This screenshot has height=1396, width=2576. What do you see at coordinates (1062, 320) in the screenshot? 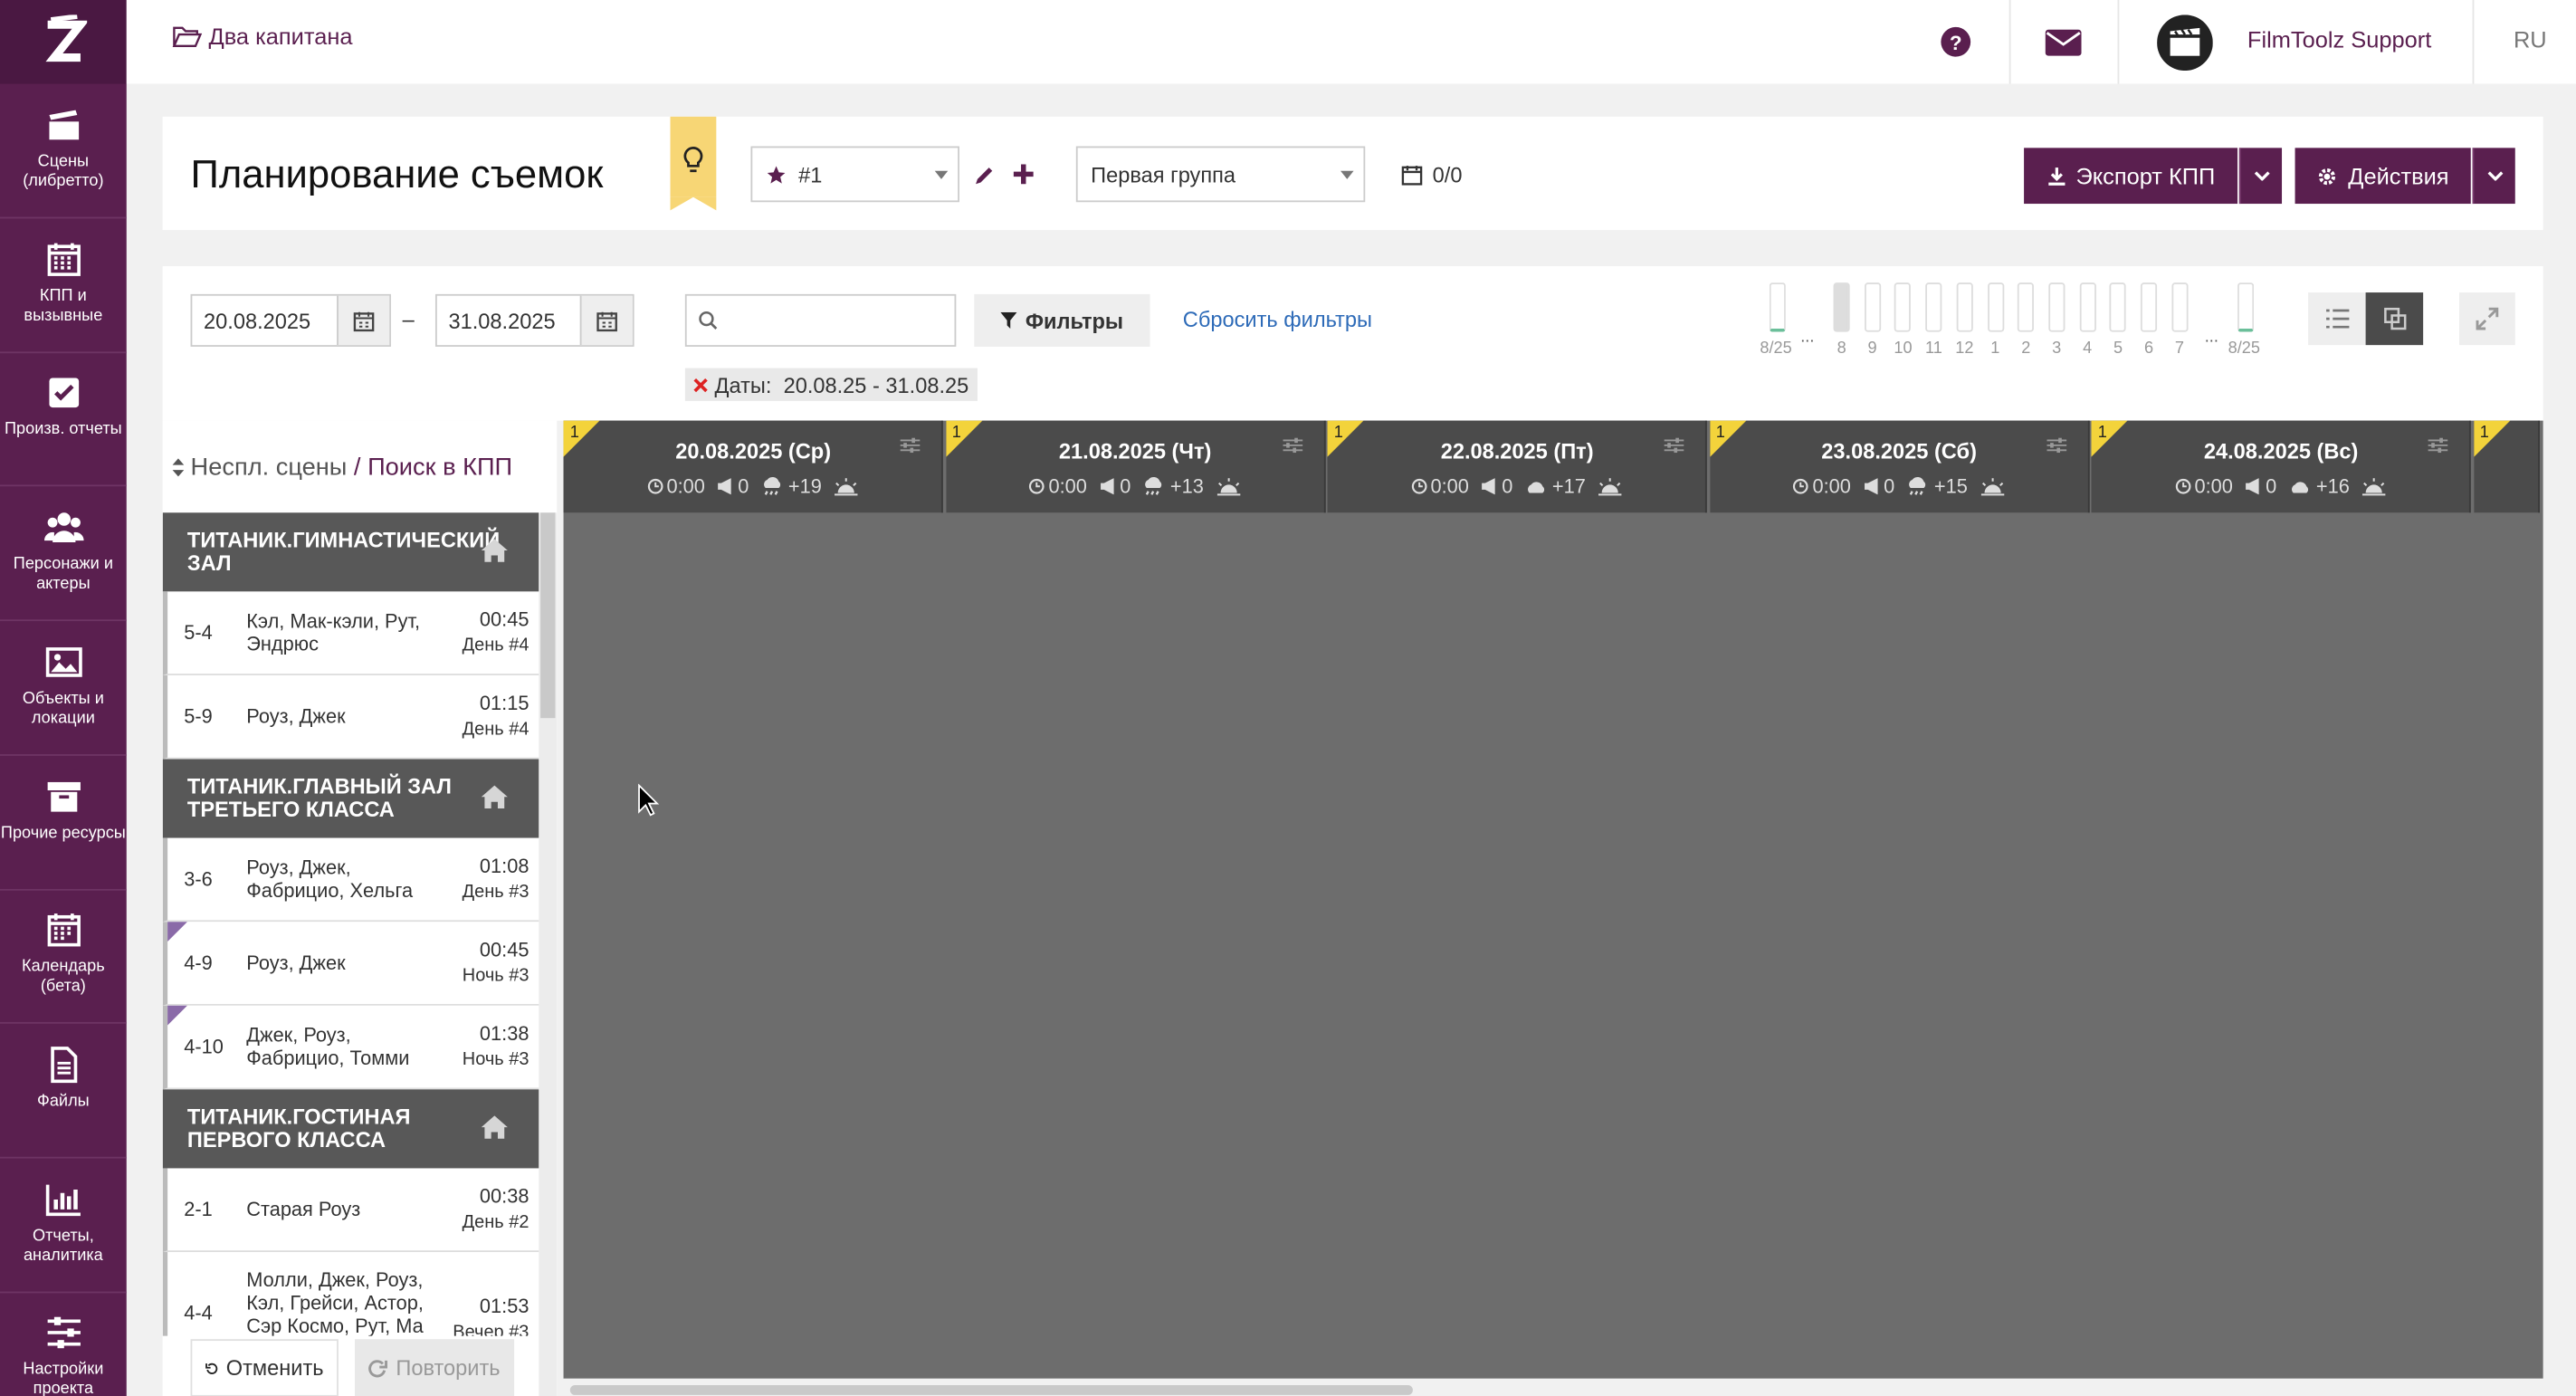
I see `filters-button: Фильтры` at bounding box center [1062, 320].